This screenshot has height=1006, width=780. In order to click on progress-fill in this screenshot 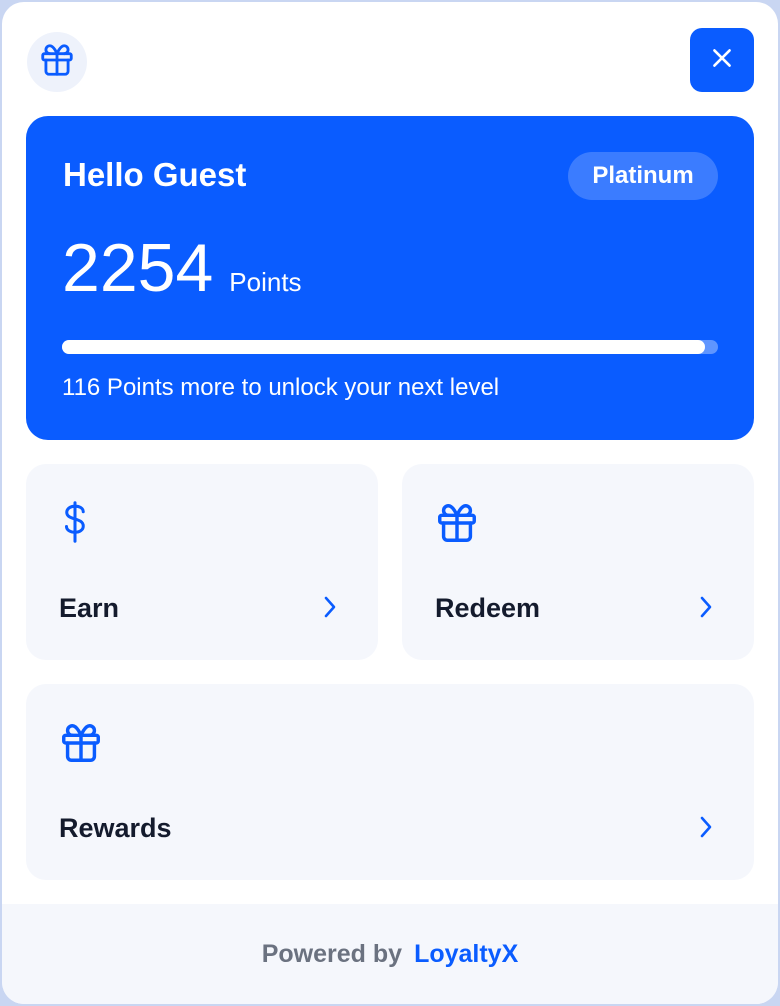, I will do `click(383, 347)`.